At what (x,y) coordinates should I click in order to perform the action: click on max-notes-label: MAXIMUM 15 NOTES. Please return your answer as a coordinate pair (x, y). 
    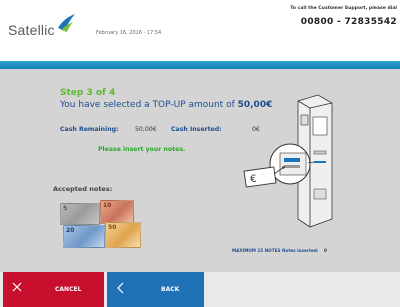
    Looking at the image, I should click on (256, 250).